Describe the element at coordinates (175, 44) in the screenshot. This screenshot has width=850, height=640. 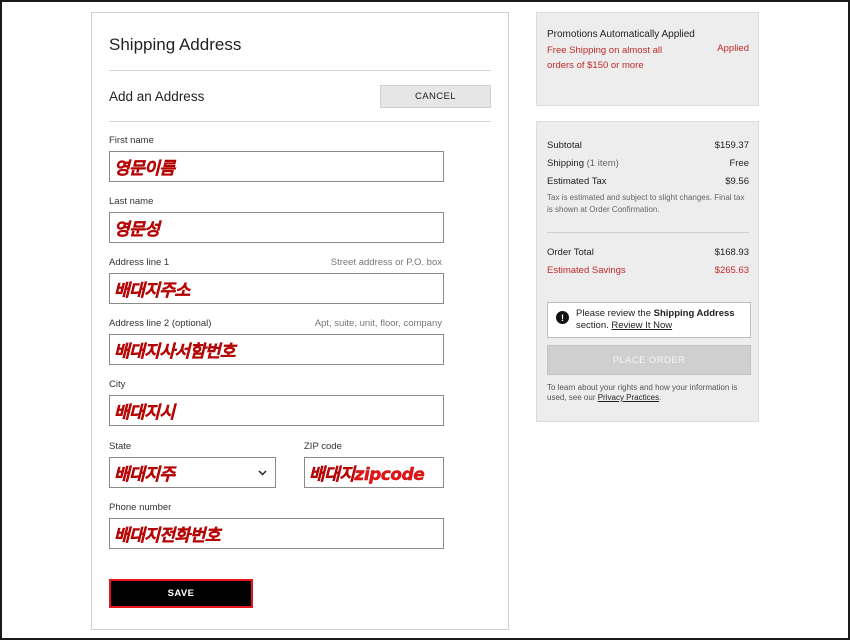
I see `page-title: Shipping Address` at that location.